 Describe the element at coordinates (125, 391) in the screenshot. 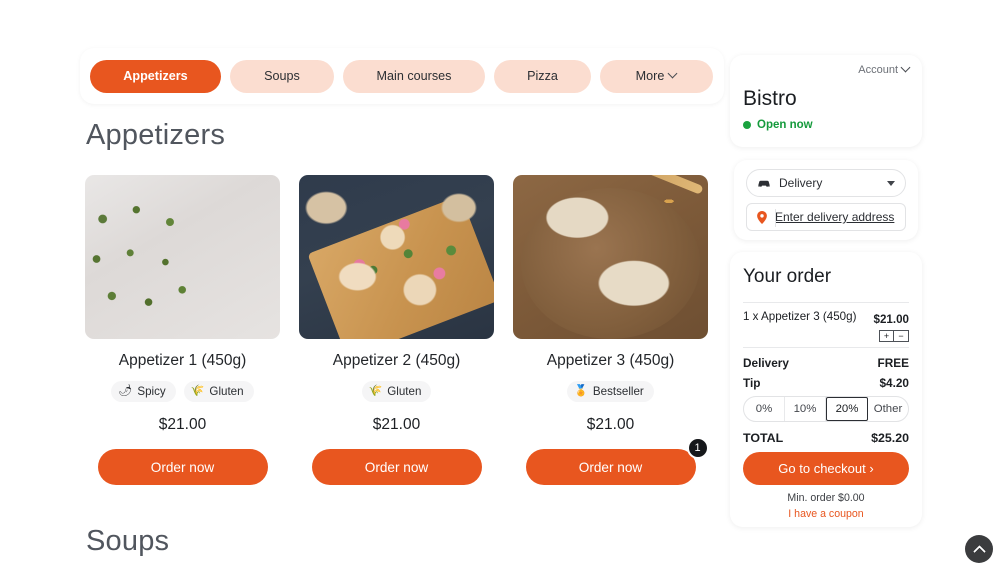

I see `chili-pepper-icon: 🌶` at that location.